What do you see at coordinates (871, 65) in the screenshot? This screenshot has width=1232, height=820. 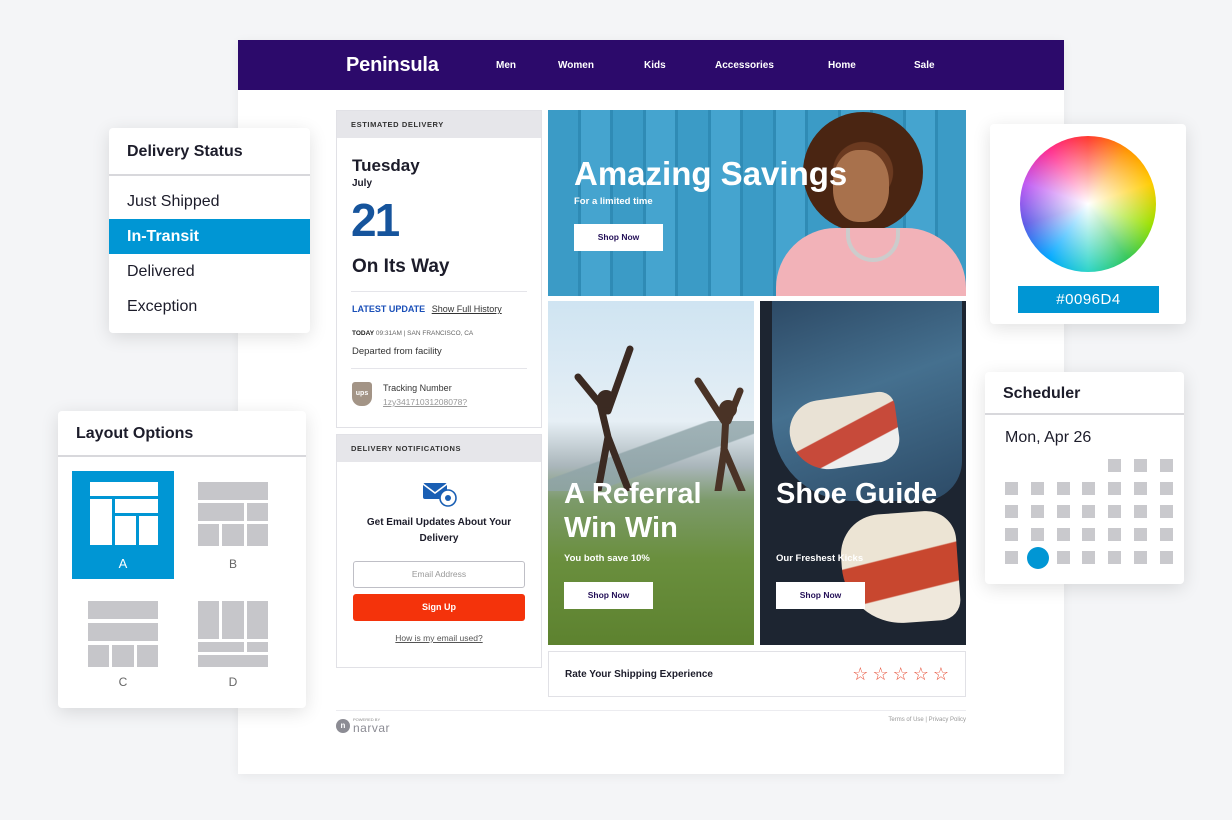 I see `nav-link-home: Home` at bounding box center [871, 65].